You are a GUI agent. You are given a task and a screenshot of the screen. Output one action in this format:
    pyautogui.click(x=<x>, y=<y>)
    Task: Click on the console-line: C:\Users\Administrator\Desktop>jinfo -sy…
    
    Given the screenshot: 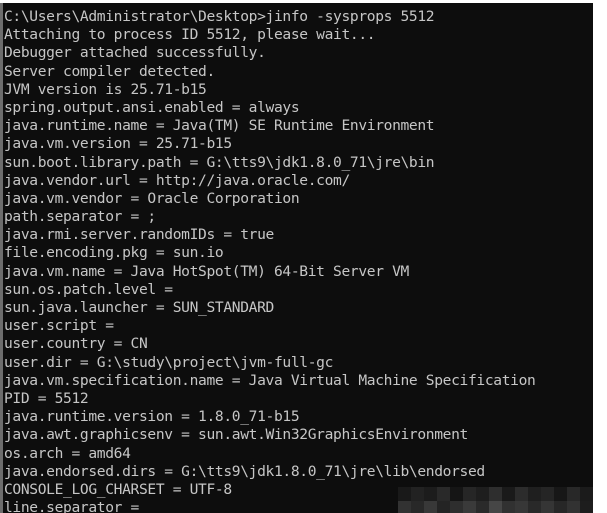 What is the action you would take?
    pyautogui.click(x=219, y=16)
    